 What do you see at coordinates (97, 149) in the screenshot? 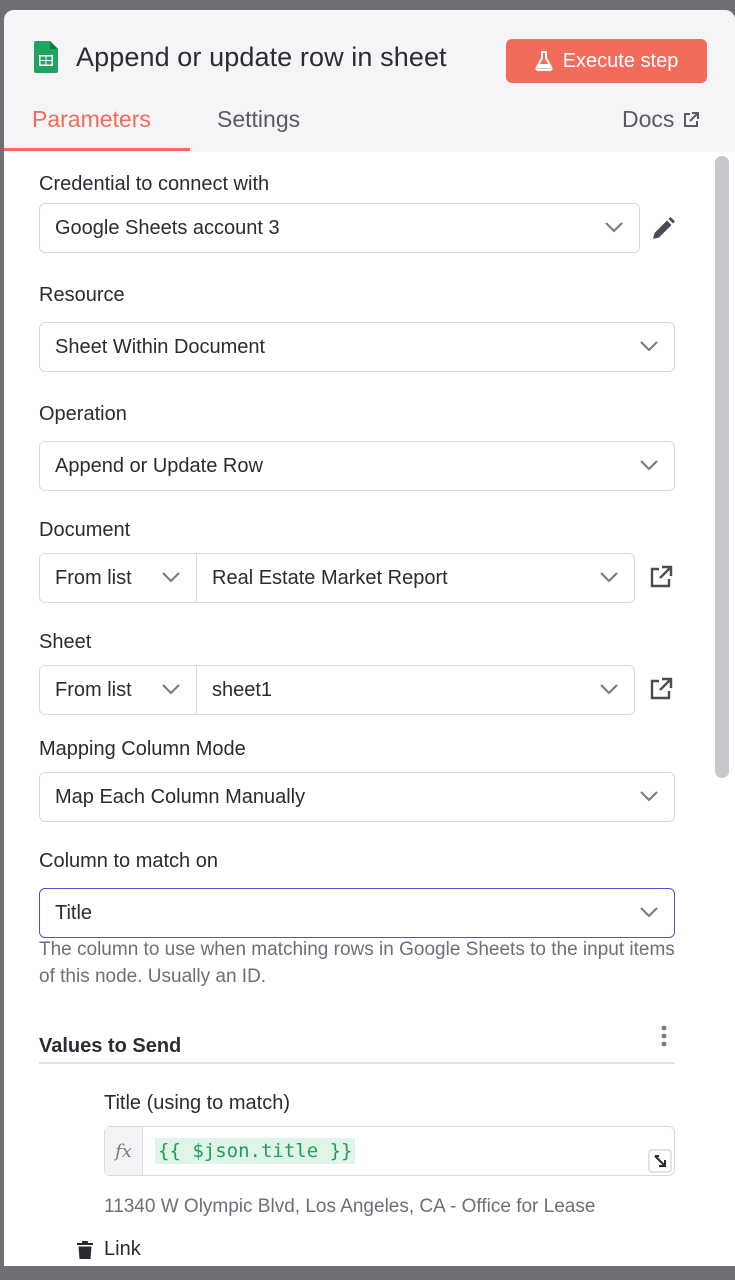
I see `active-tab-indicator` at bounding box center [97, 149].